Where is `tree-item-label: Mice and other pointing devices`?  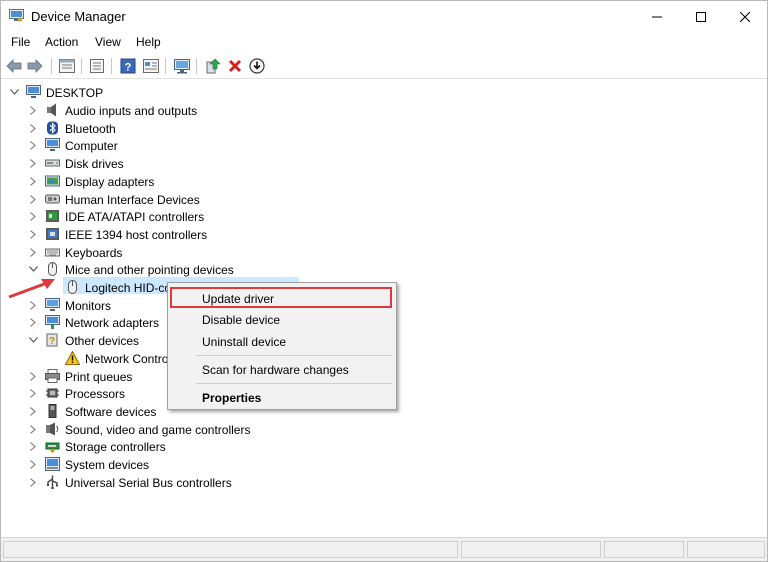 tree-item-label: Mice and other pointing devices is located at coordinates (149, 270).